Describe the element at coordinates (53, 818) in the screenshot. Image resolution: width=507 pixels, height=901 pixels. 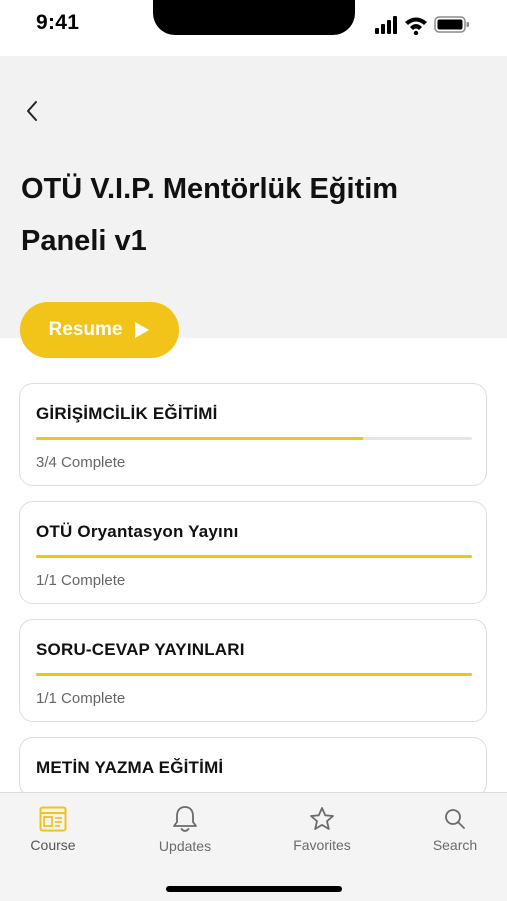
I see `course-icon` at that location.